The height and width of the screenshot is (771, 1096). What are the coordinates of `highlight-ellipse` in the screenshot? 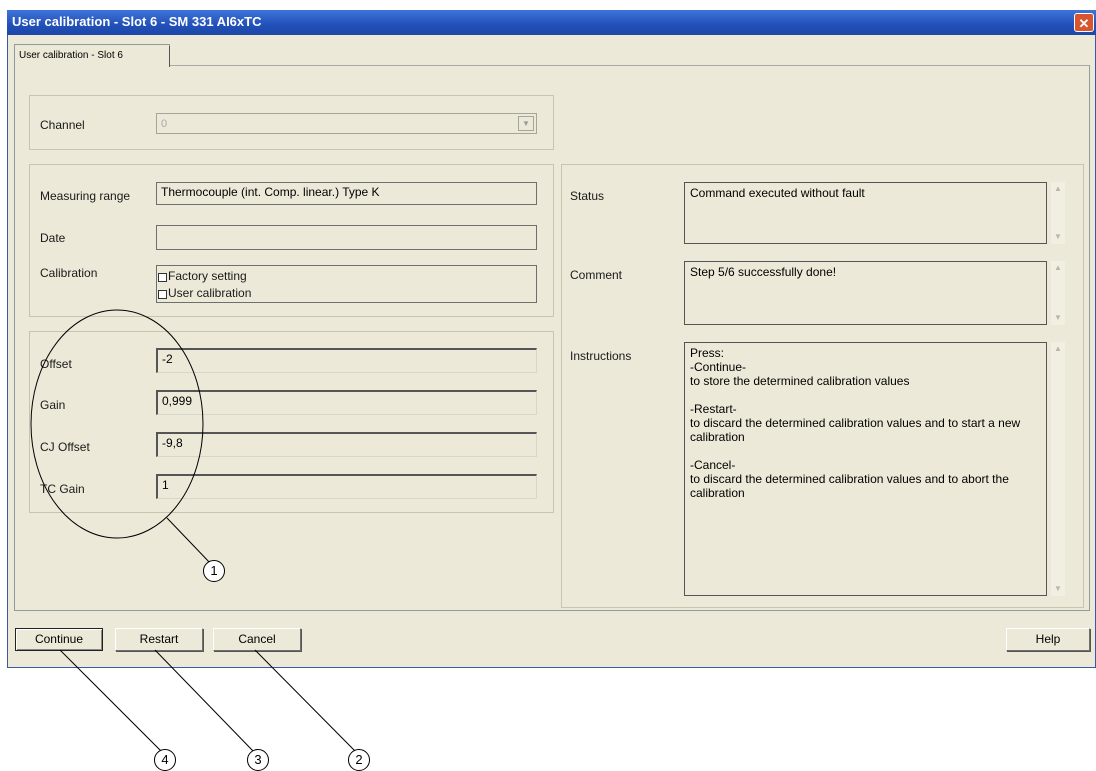 It's located at (117, 424).